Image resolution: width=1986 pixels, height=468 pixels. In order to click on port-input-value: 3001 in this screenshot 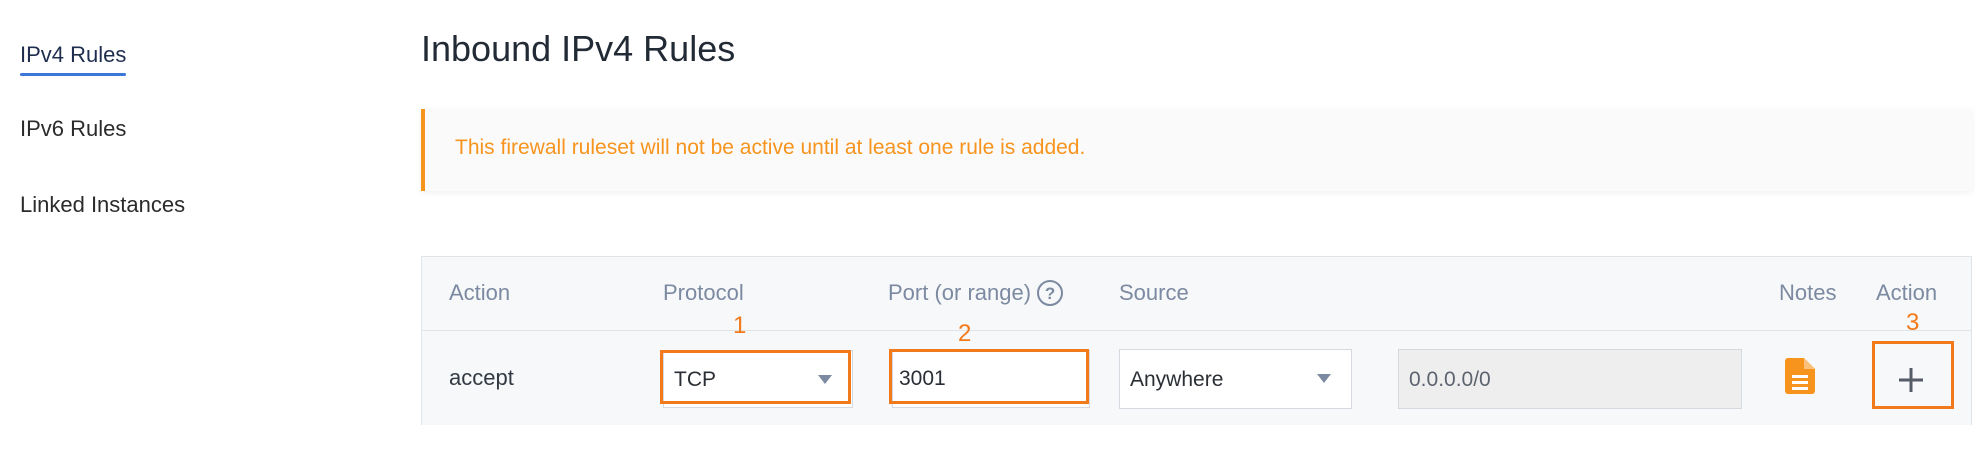, I will do `click(922, 378)`.